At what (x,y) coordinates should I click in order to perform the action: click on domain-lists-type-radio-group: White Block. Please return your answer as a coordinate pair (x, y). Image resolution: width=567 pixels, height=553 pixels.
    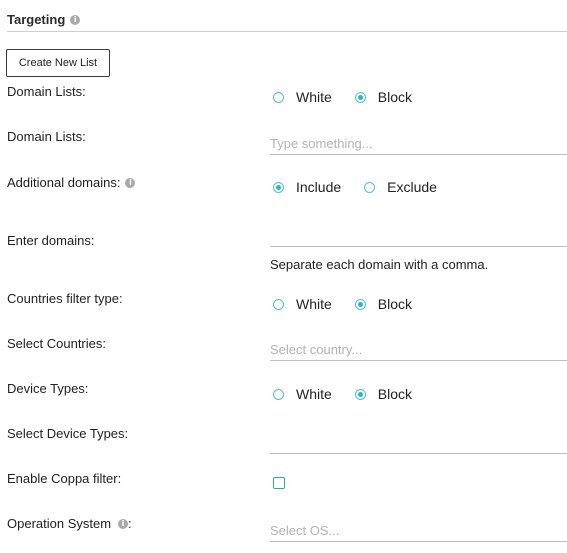
    Looking at the image, I should click on (354, 97).